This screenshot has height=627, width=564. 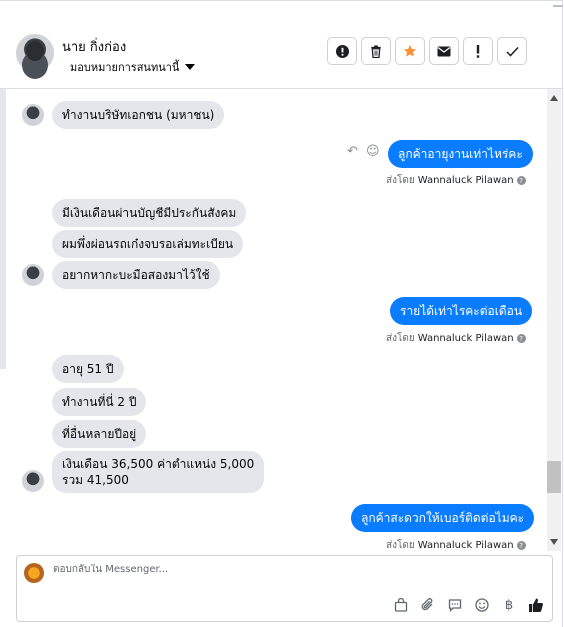 I want to click on action-toolbar, so click(x=427, y=51).